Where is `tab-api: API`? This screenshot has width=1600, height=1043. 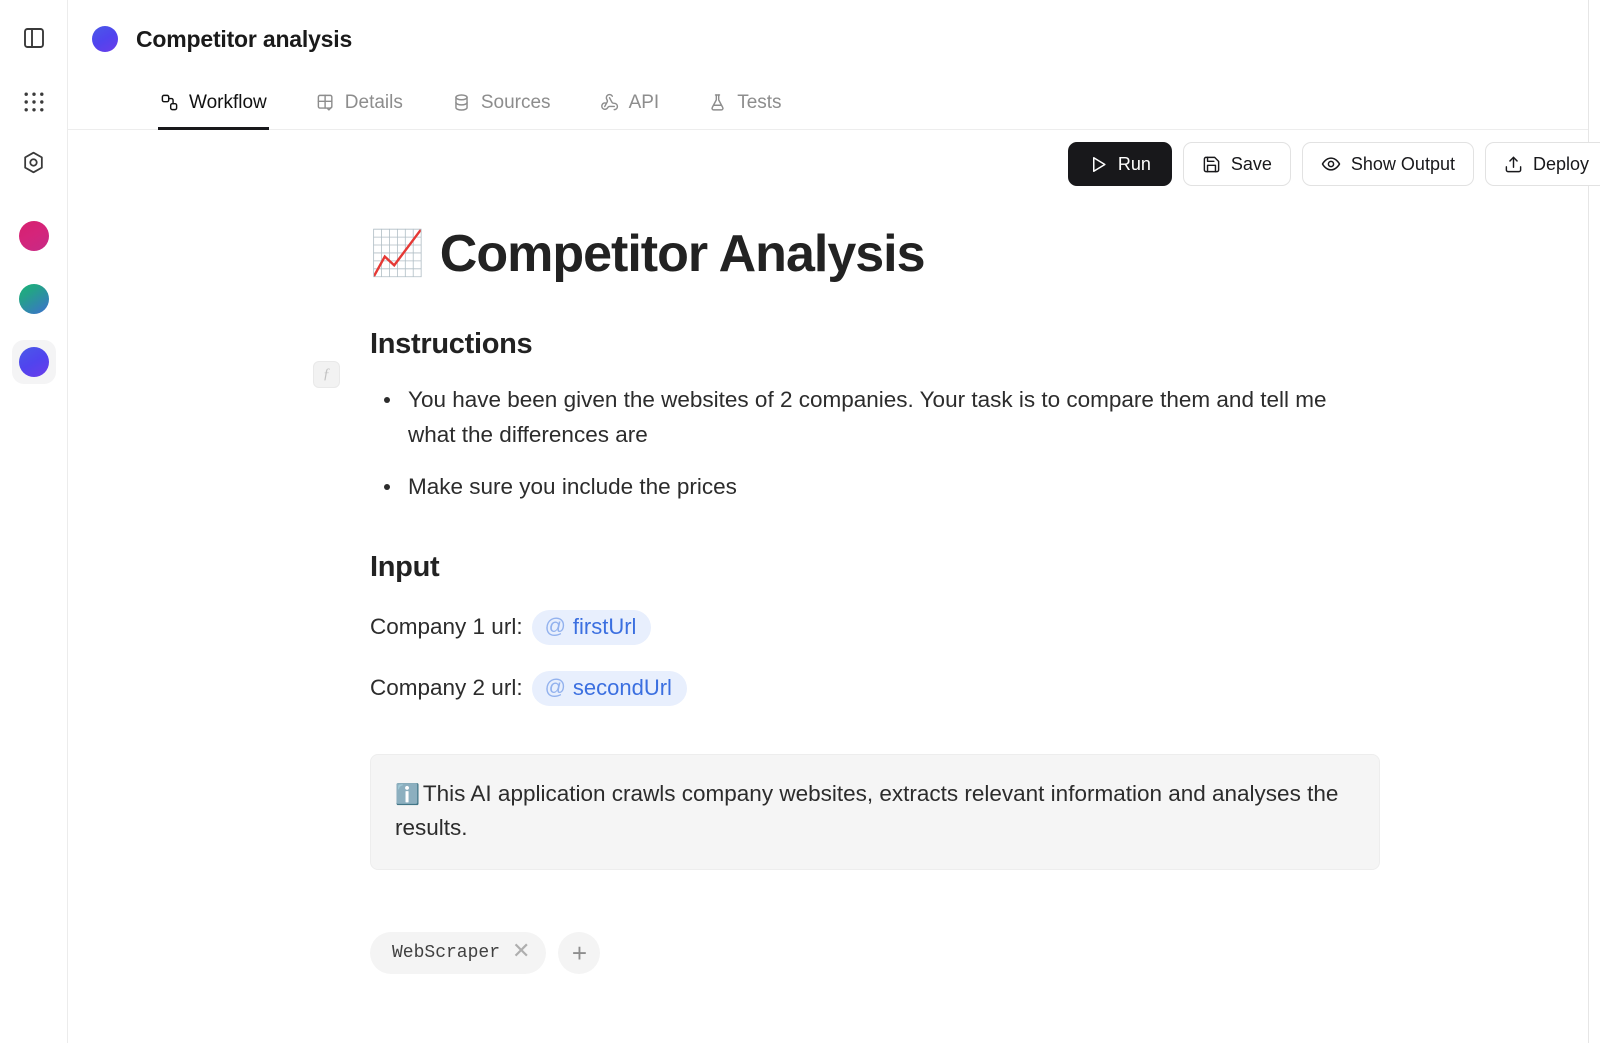
tab-api: API is located at coordinates (630, 104).